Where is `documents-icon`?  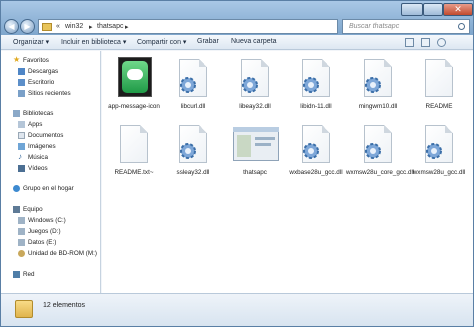 documents-icon is located at coordinates (21, 135).